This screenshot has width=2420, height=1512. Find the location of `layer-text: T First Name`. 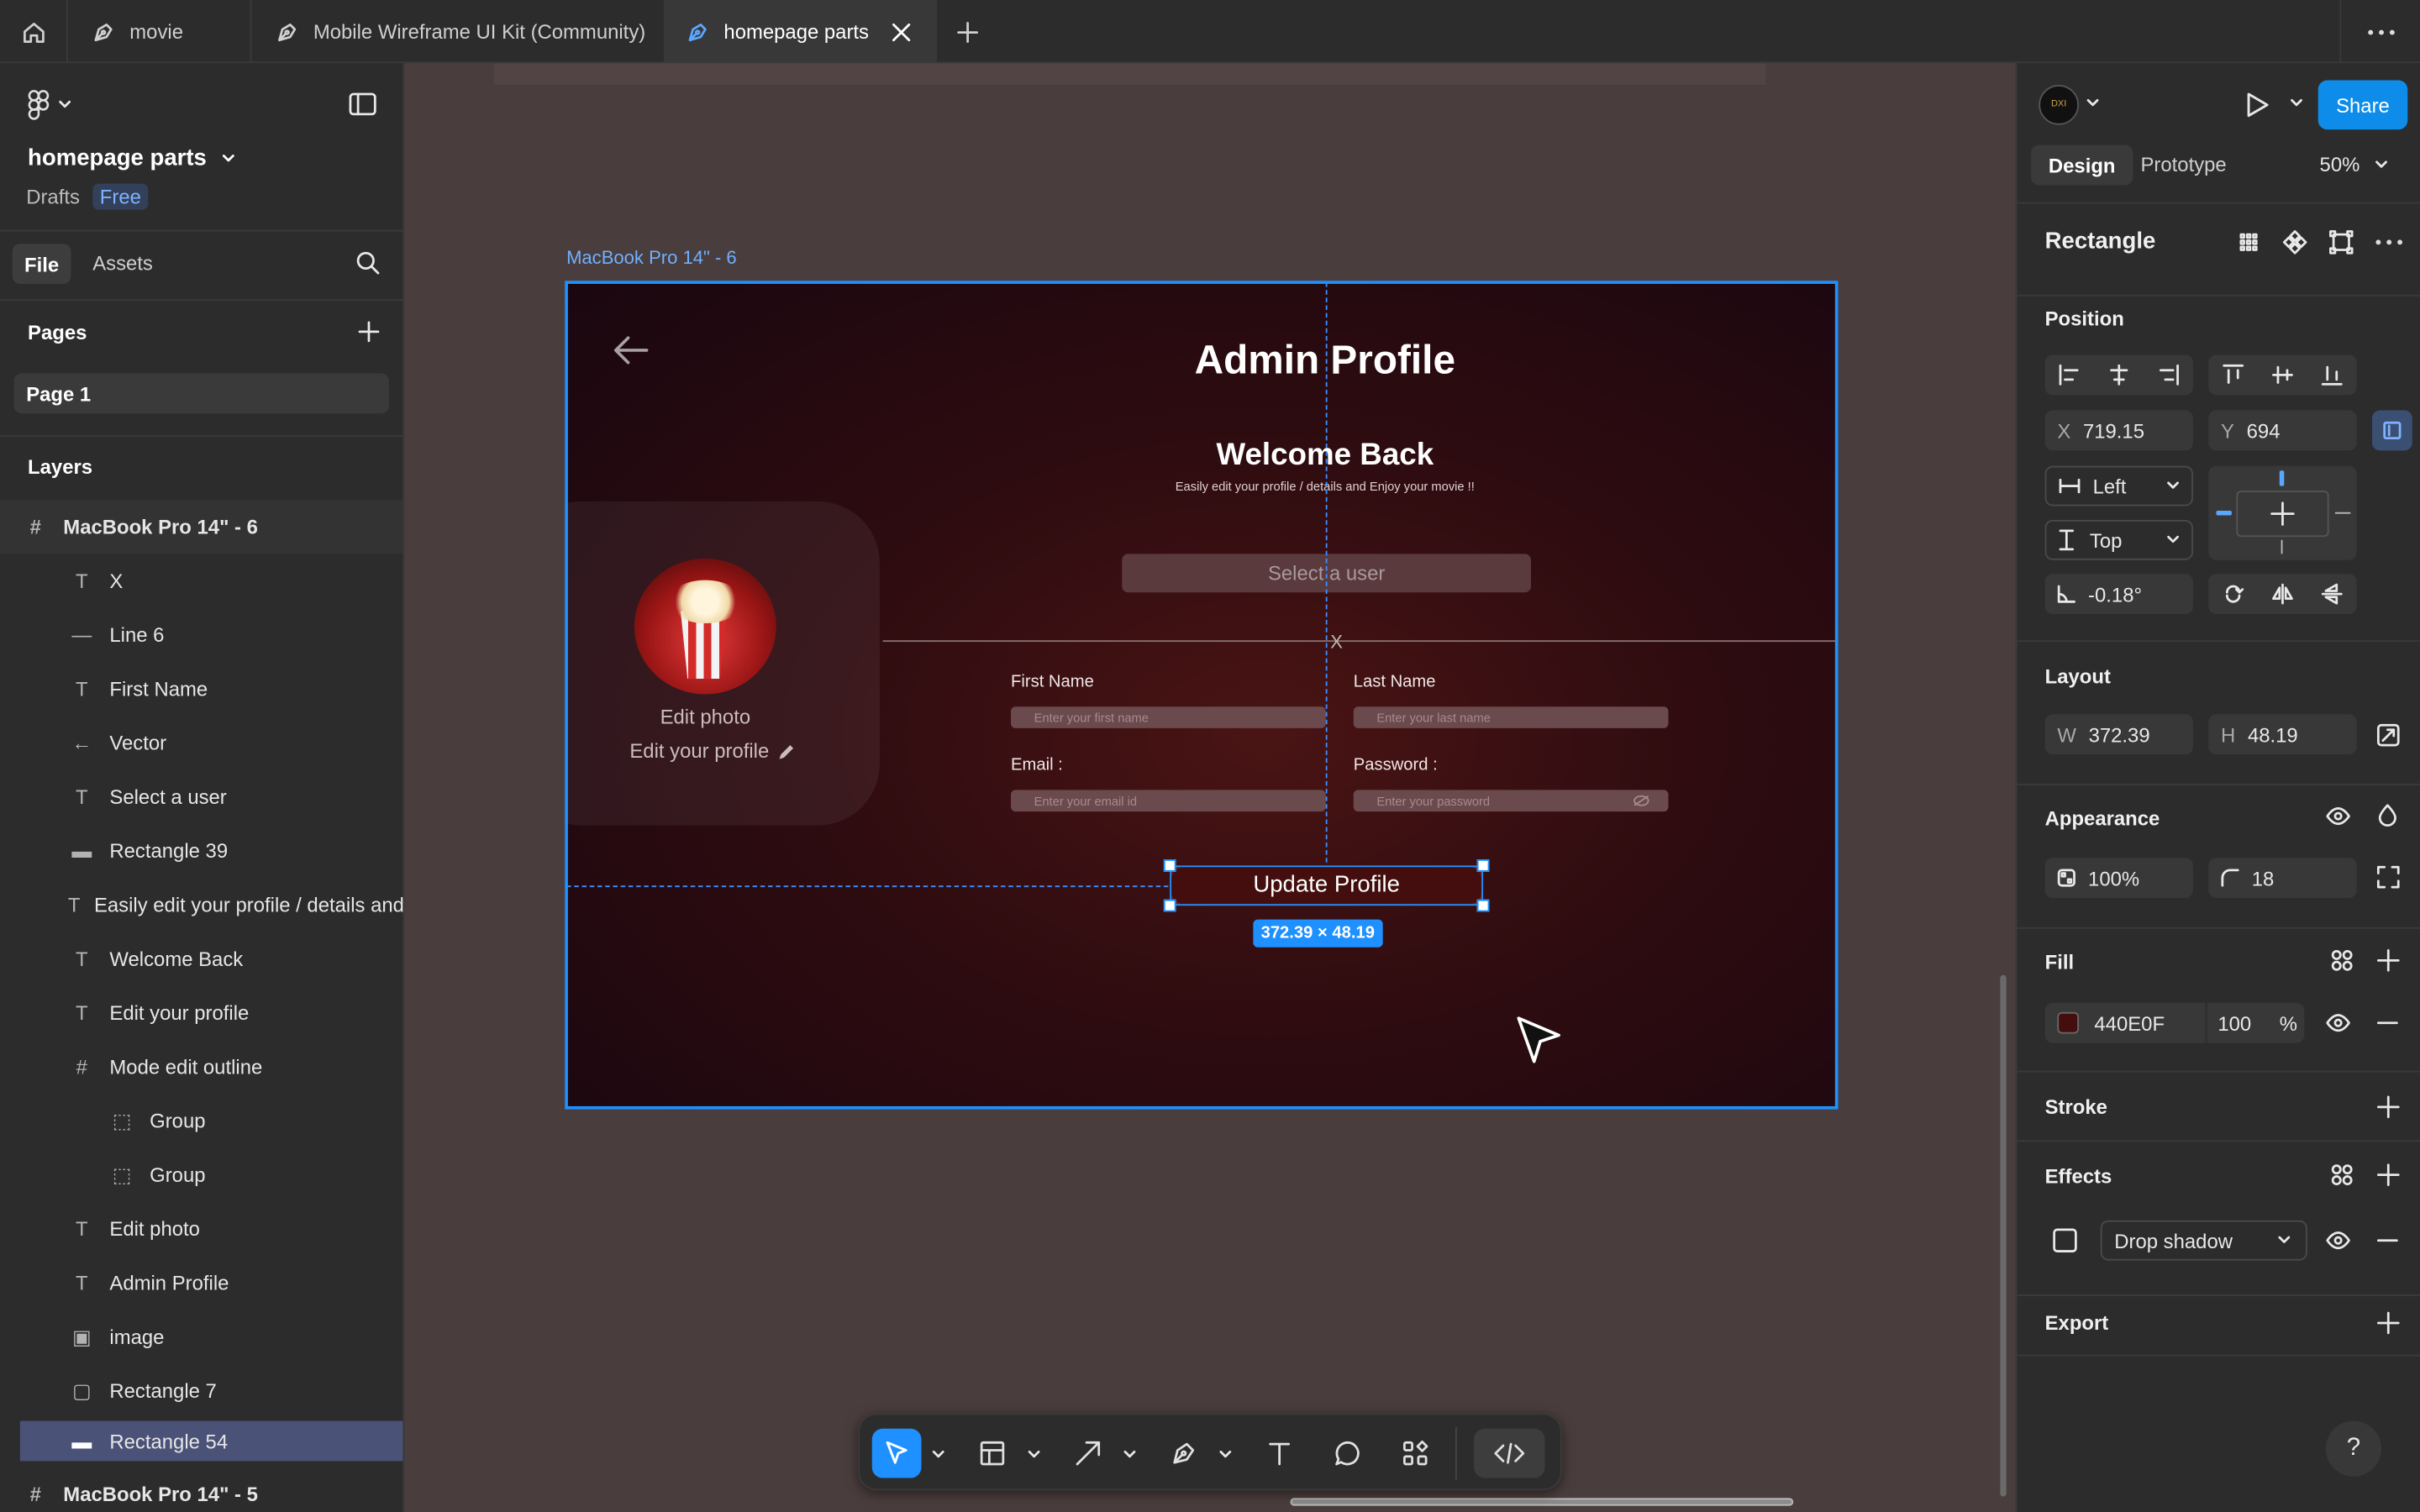

layer-text: T First Name is located at coordinates (201, 689).